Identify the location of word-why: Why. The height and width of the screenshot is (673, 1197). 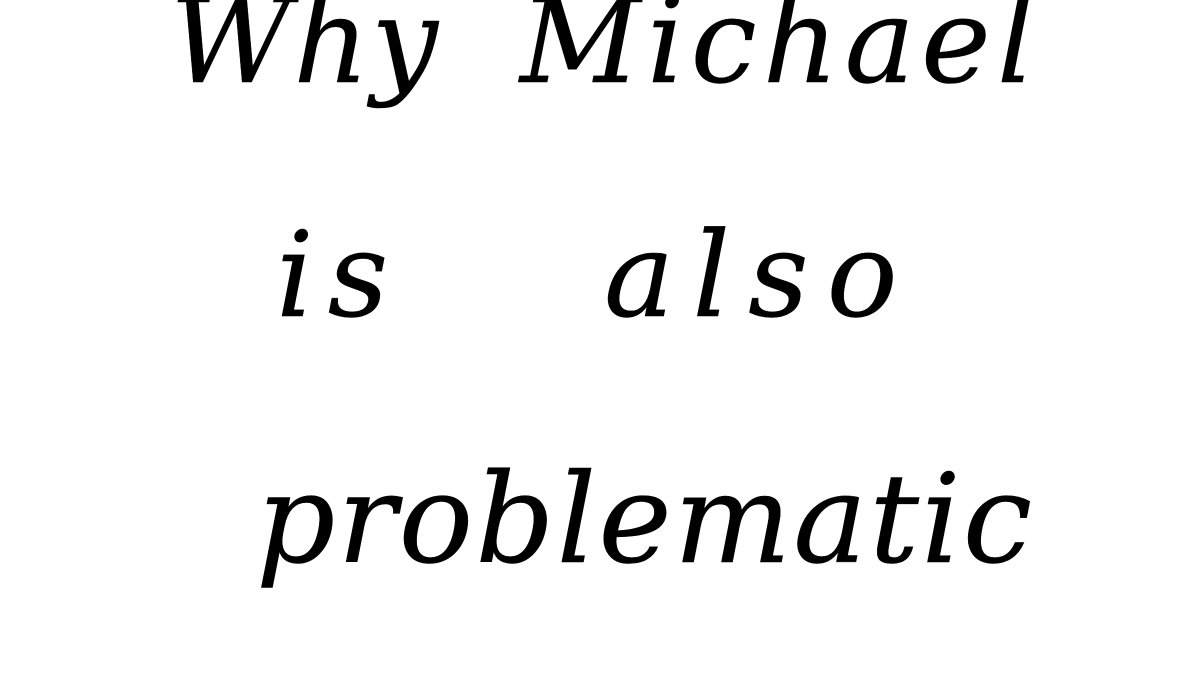
(305, 55).